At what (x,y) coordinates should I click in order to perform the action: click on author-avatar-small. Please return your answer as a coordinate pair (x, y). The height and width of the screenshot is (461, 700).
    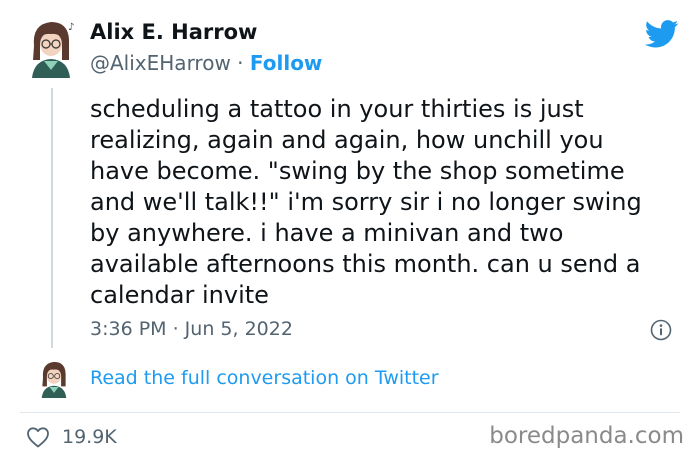
    Looking at the image, I should click on (54, 378).